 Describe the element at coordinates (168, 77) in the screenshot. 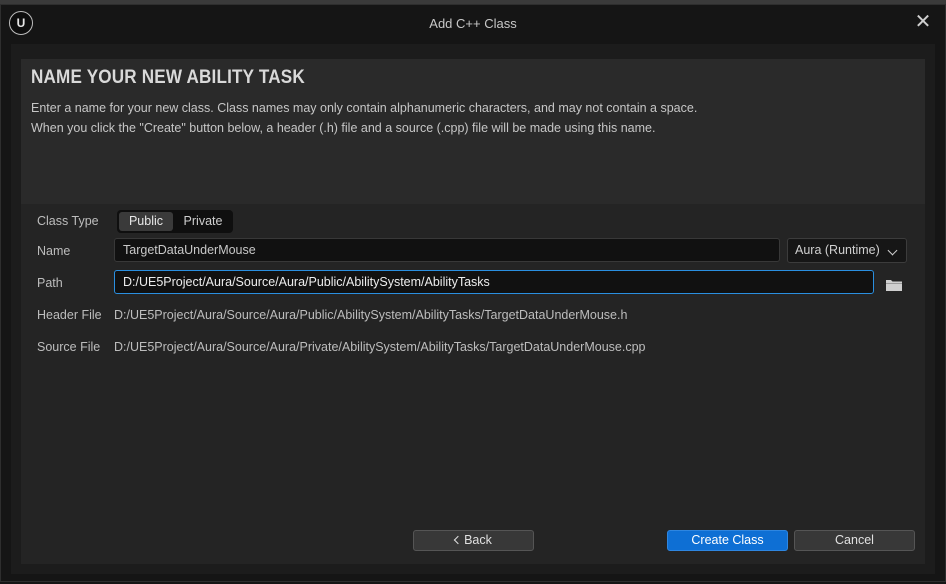

I see `page-heading: NAME YOUR NEW ABILITY TASK` at that location.